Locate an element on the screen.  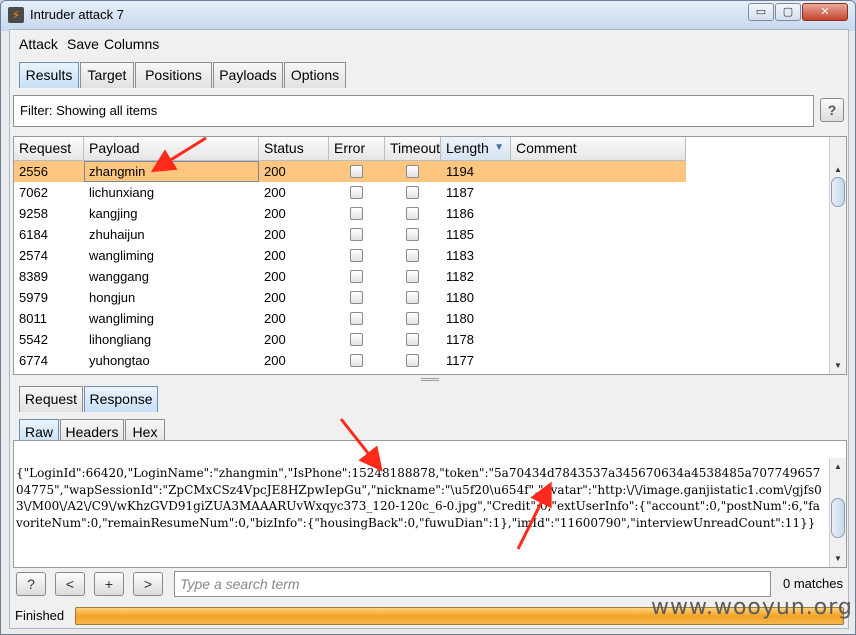
search-add-button: + is located at coordinates (109, 584).